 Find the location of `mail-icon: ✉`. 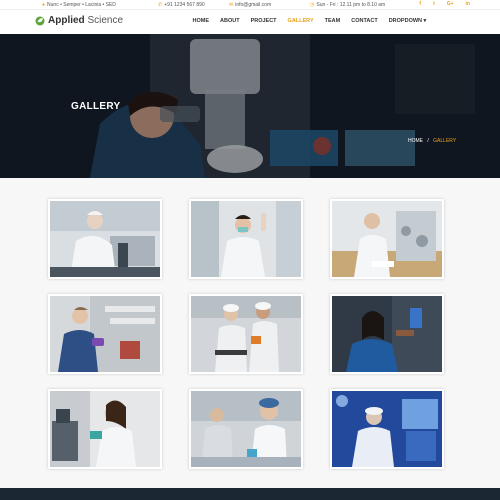

mail-icon: ✉ is located at coordinates (231, 5).